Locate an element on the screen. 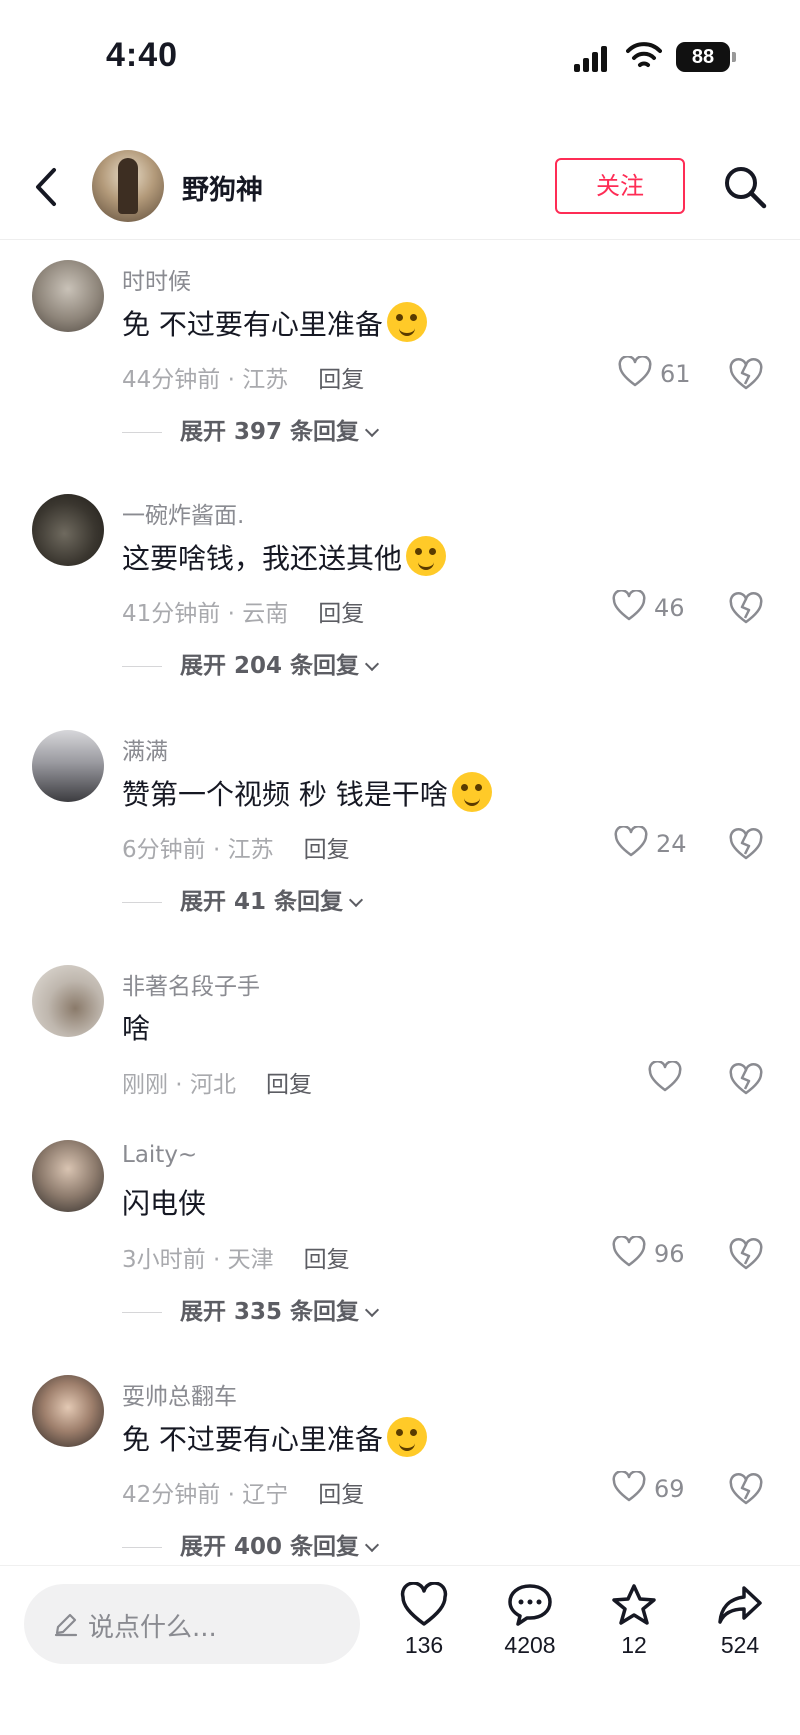  expand-replies-button: 展开 335 条回复 is located at coordinates (251, 1309).